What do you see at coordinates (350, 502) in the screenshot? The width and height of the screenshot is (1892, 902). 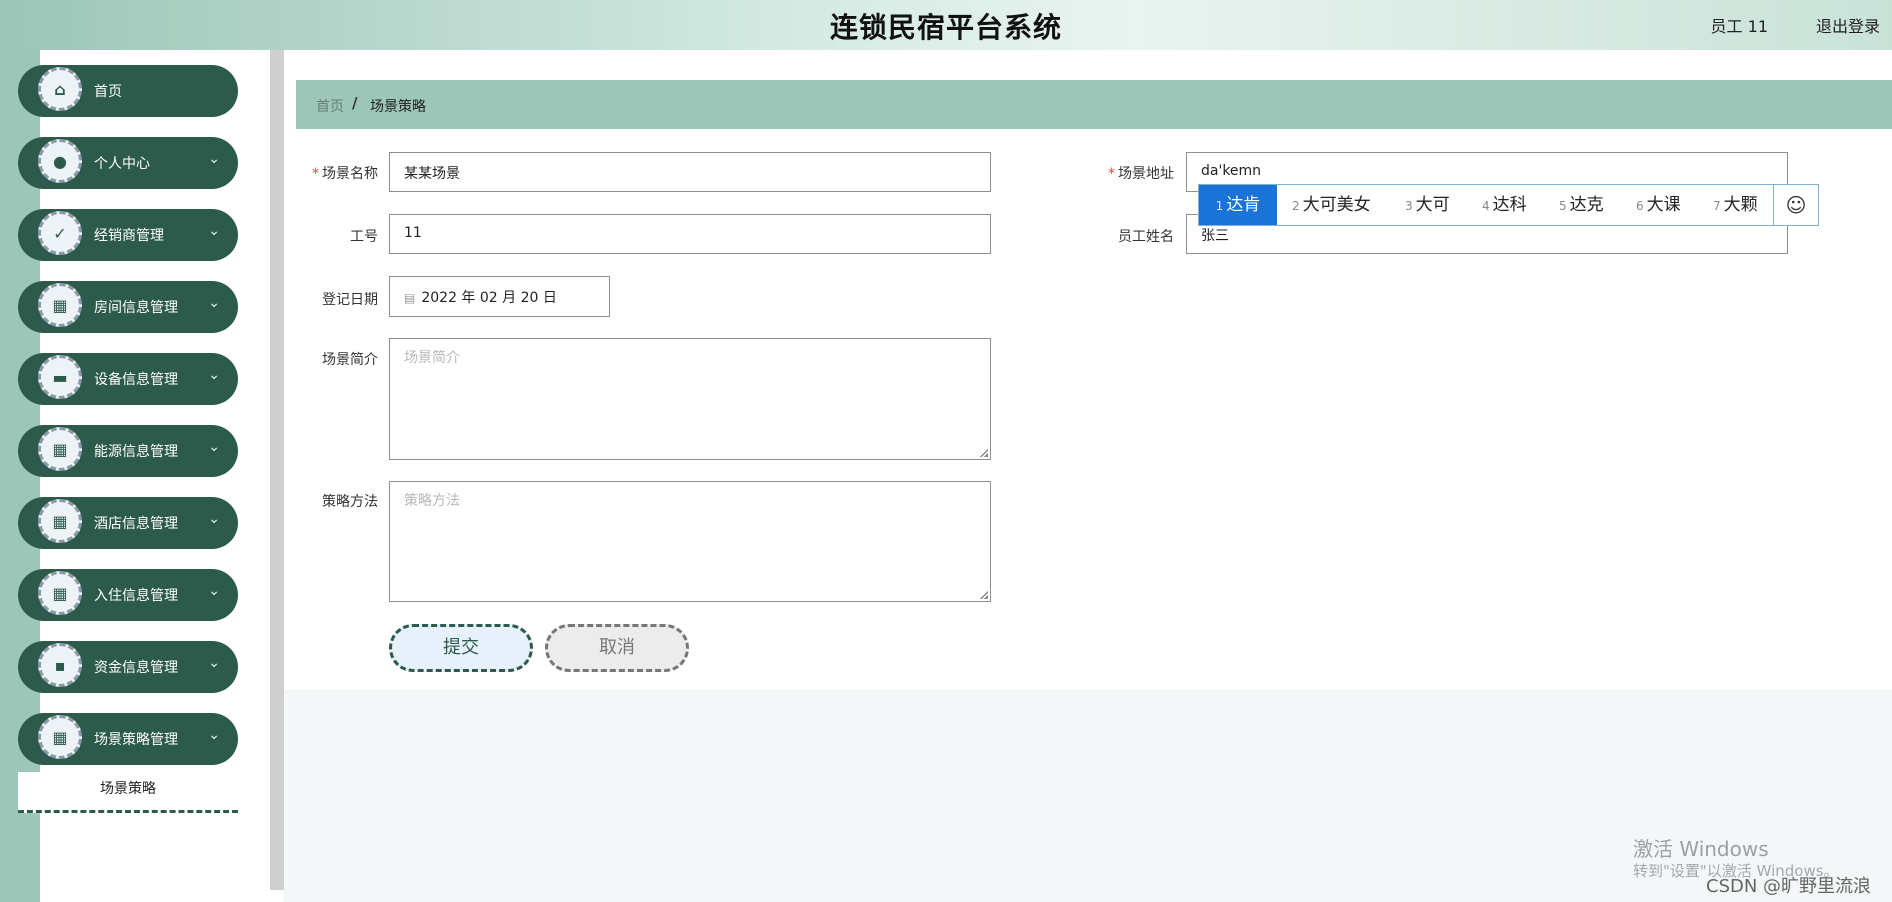 I see `strategy-method-label: 策略方法` at bounding box center [350, 502].